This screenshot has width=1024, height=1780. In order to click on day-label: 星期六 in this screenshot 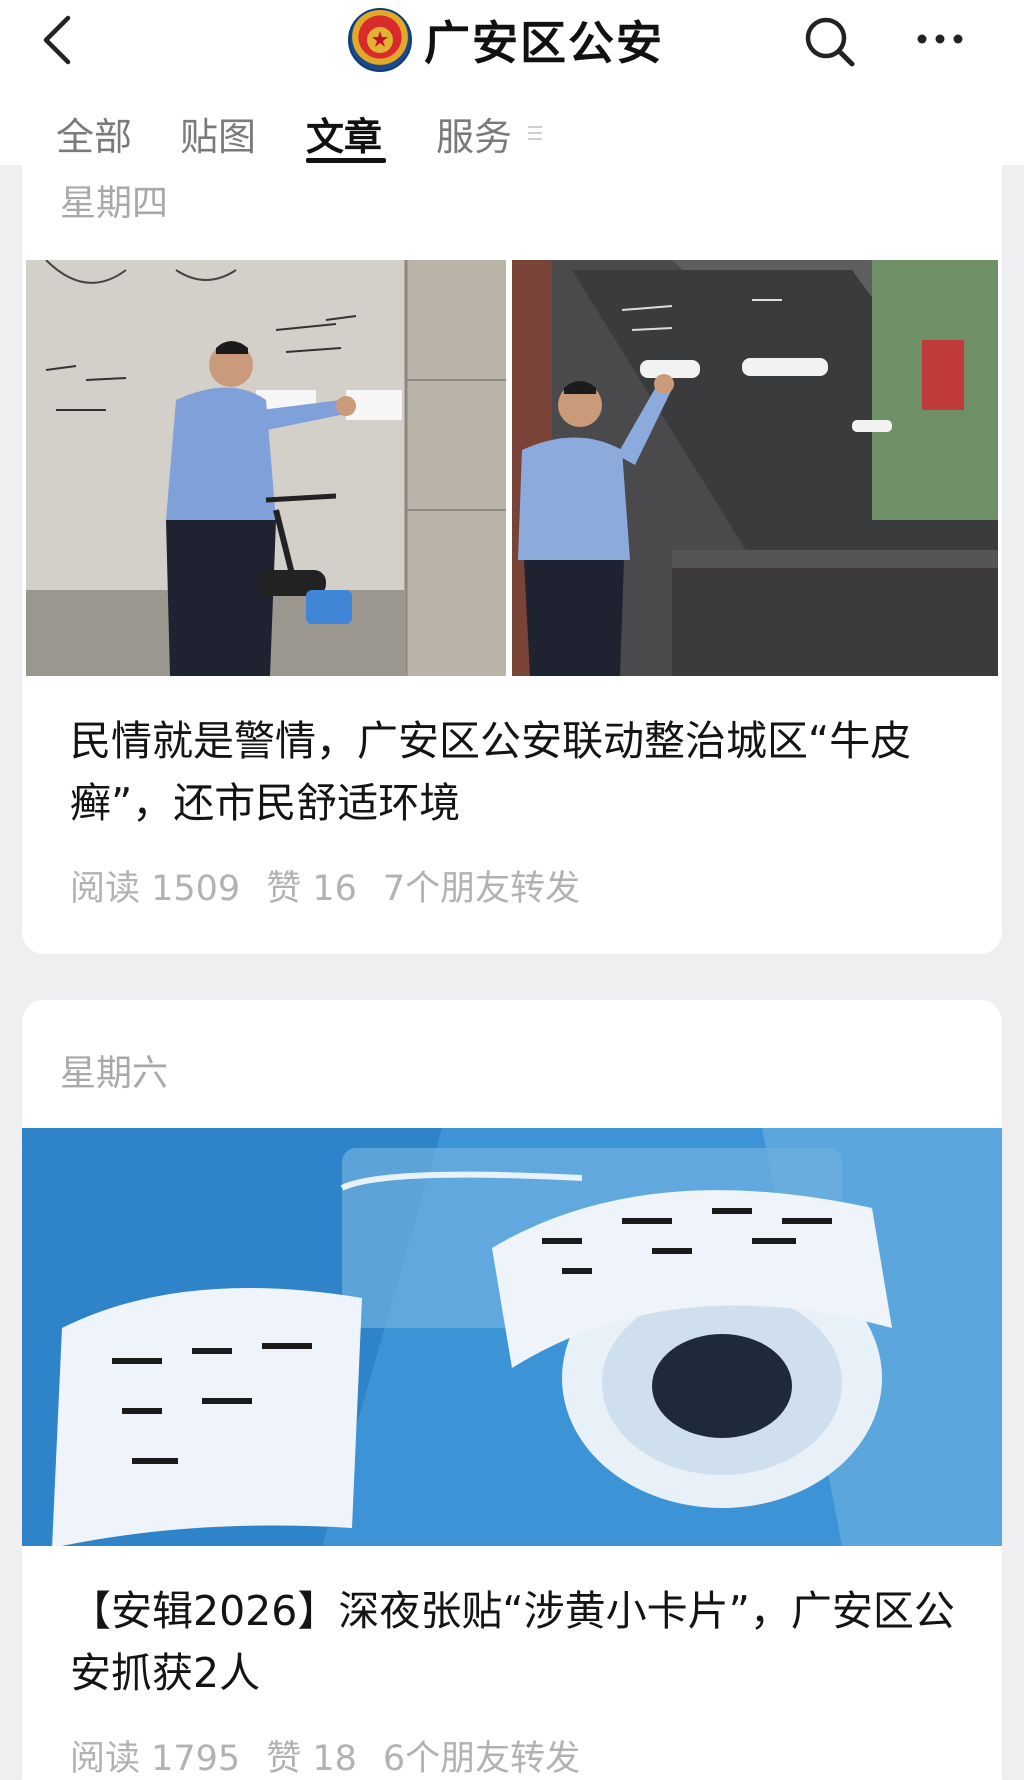, I will do `click(114, 1073)`.